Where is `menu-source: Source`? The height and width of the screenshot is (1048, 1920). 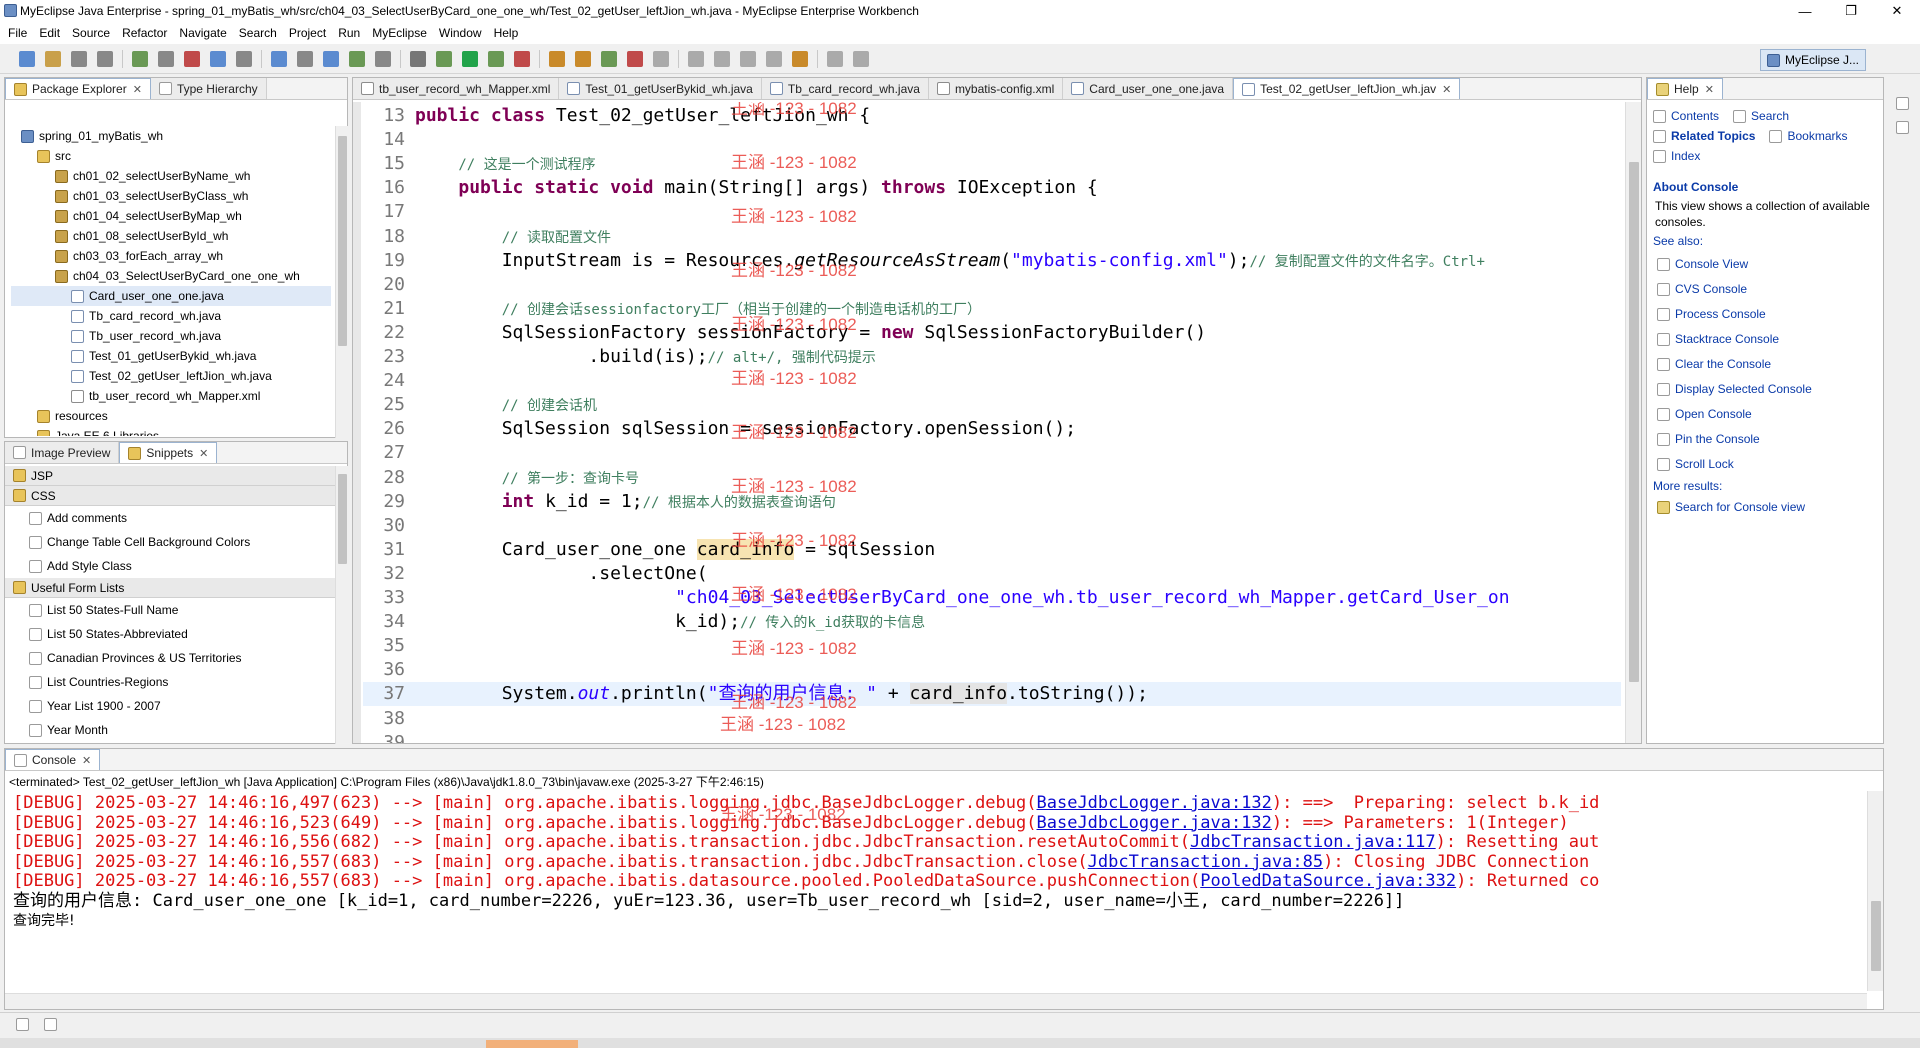
menu-source: Source is located at coordinates (91, 33).